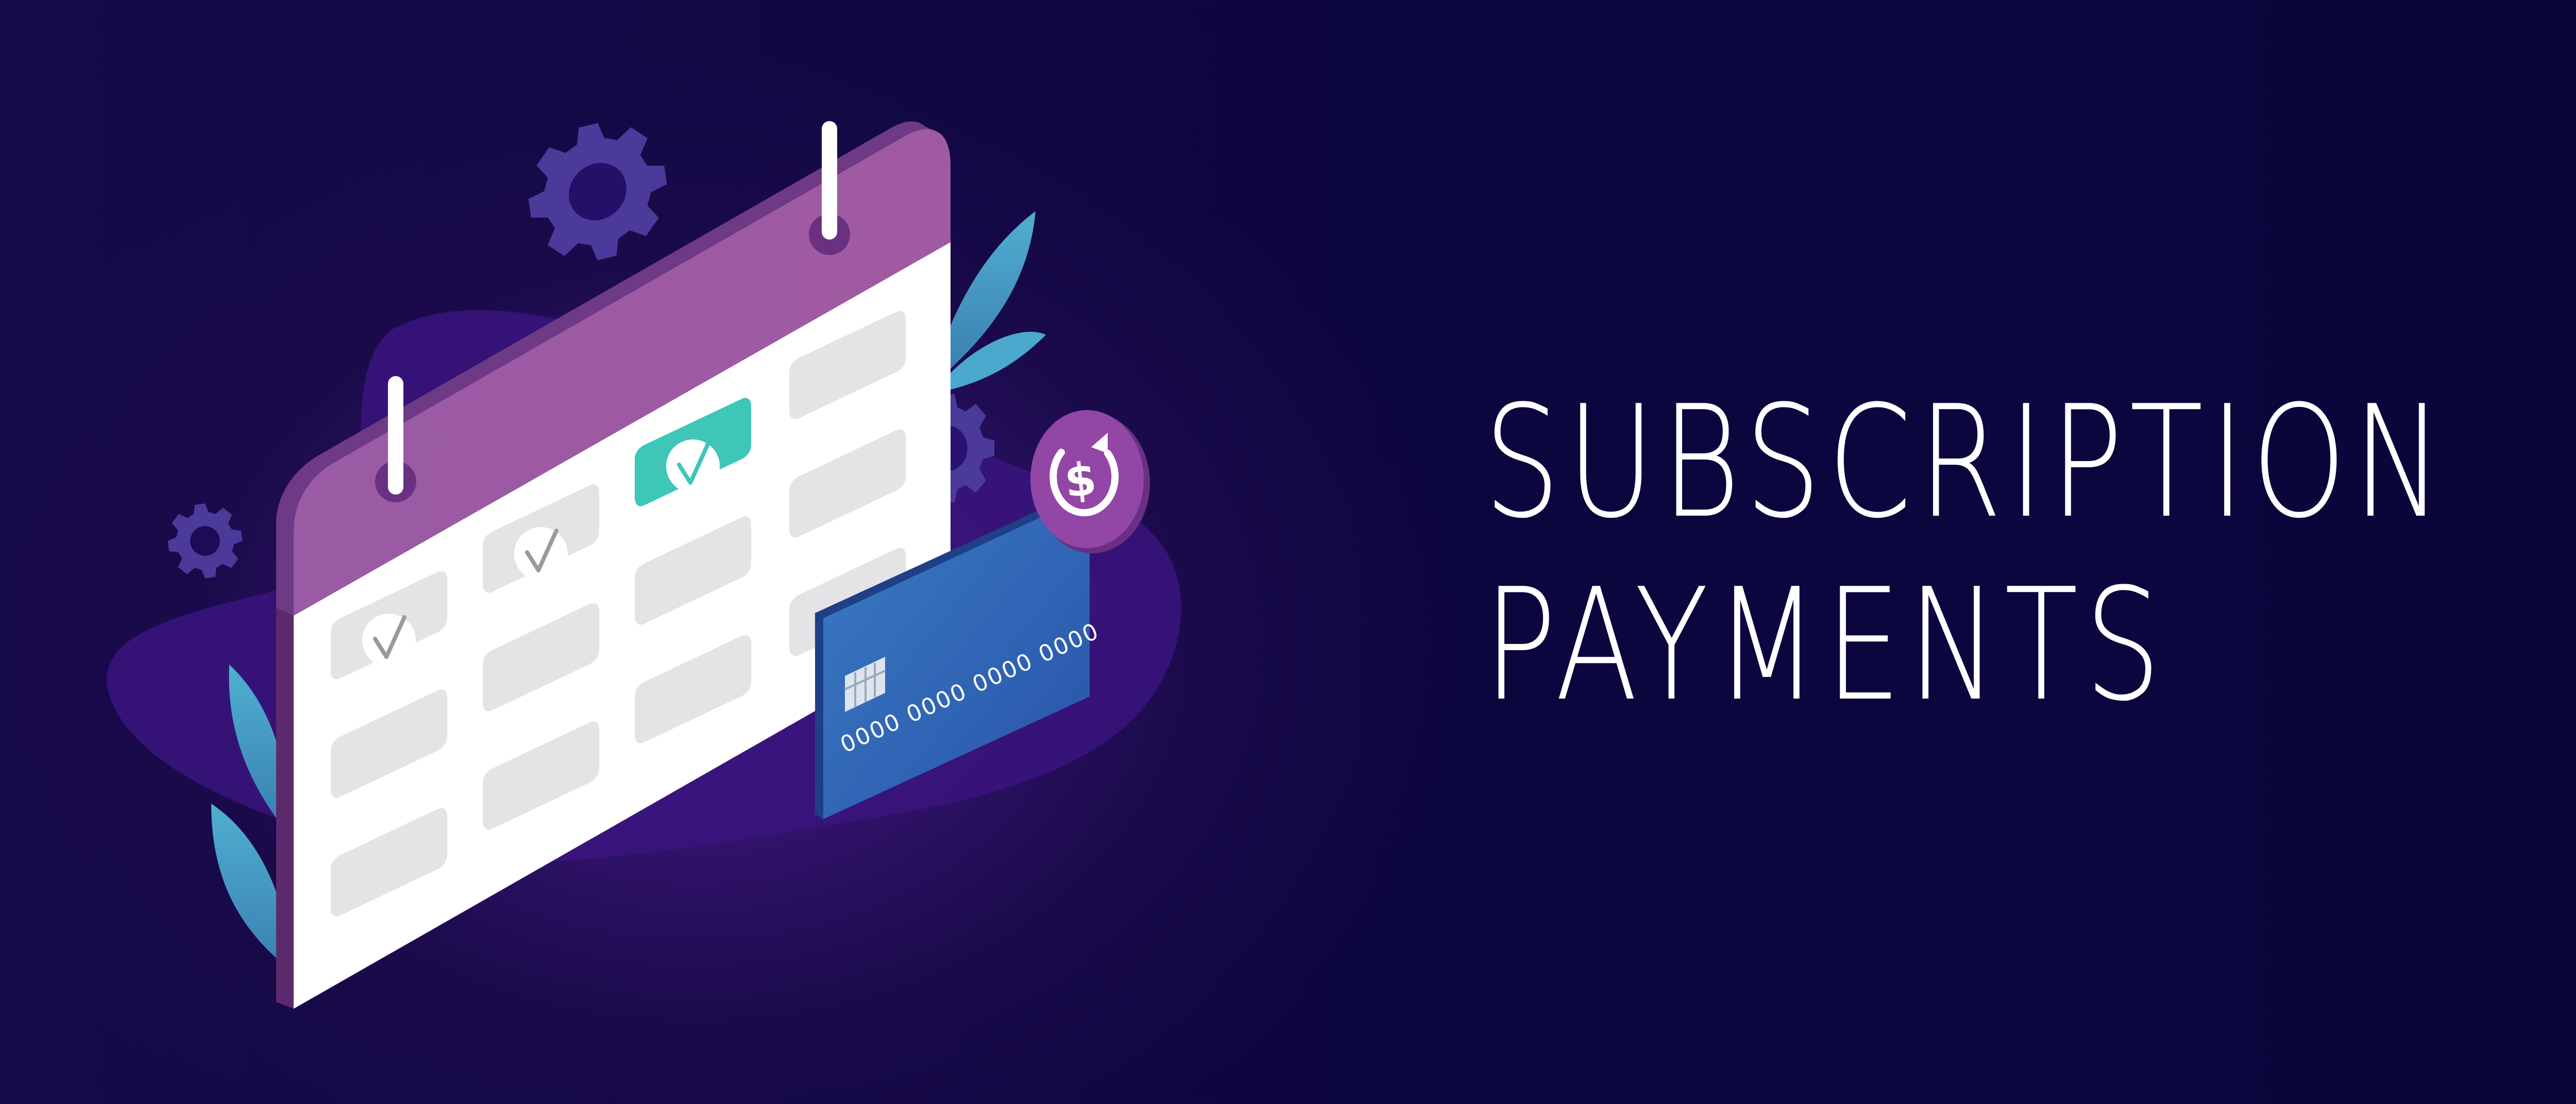 The width and height of the screenshot is (2576, 1104). I want to click on headline: SUBSCRIPTION PAYMENTS, so click(1967, 554).